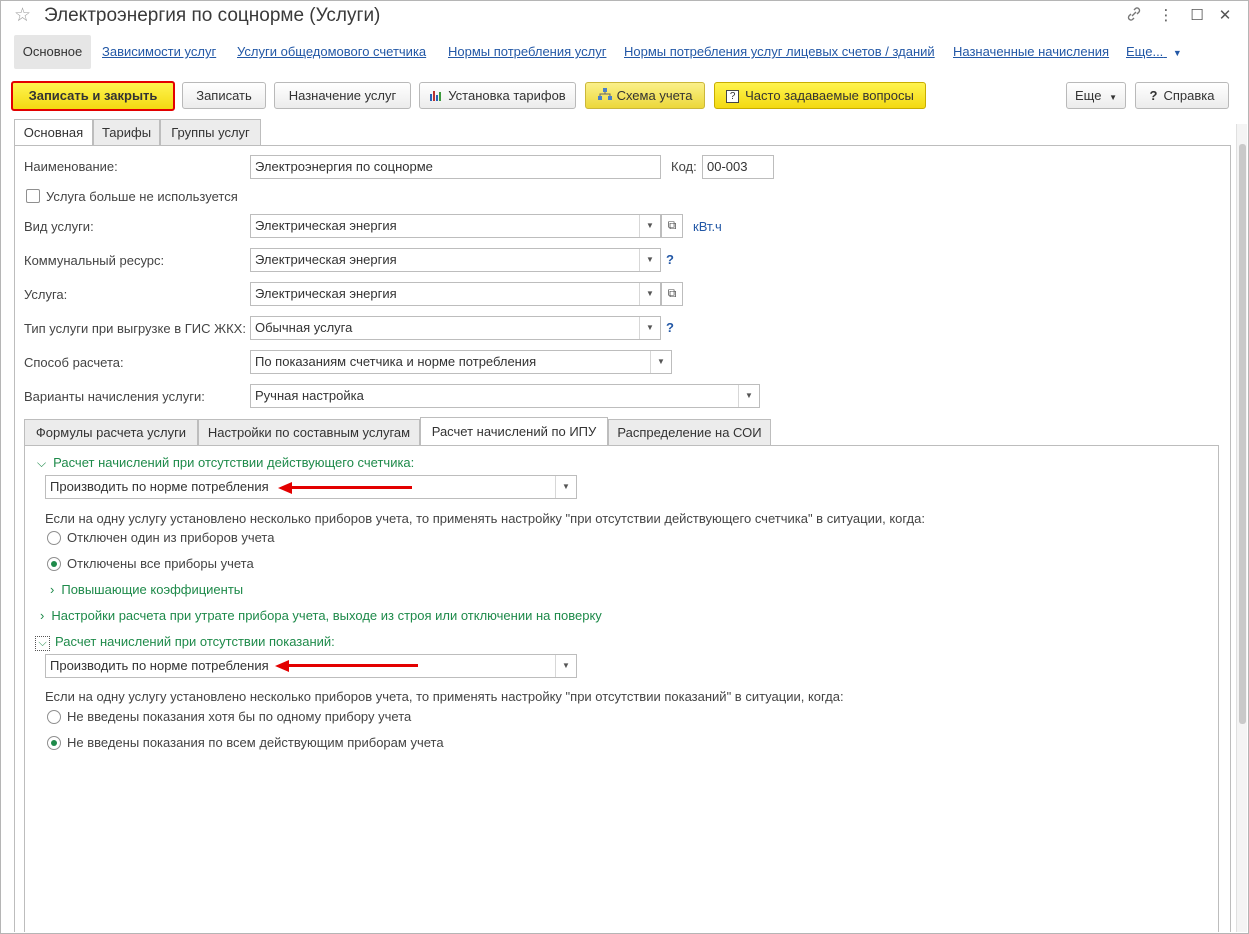 This screenshot has width=1249, height=934. Describe the element at coordinates (707, 226) in the screenshot. I see `unit-link: кВт.ч` at that location.